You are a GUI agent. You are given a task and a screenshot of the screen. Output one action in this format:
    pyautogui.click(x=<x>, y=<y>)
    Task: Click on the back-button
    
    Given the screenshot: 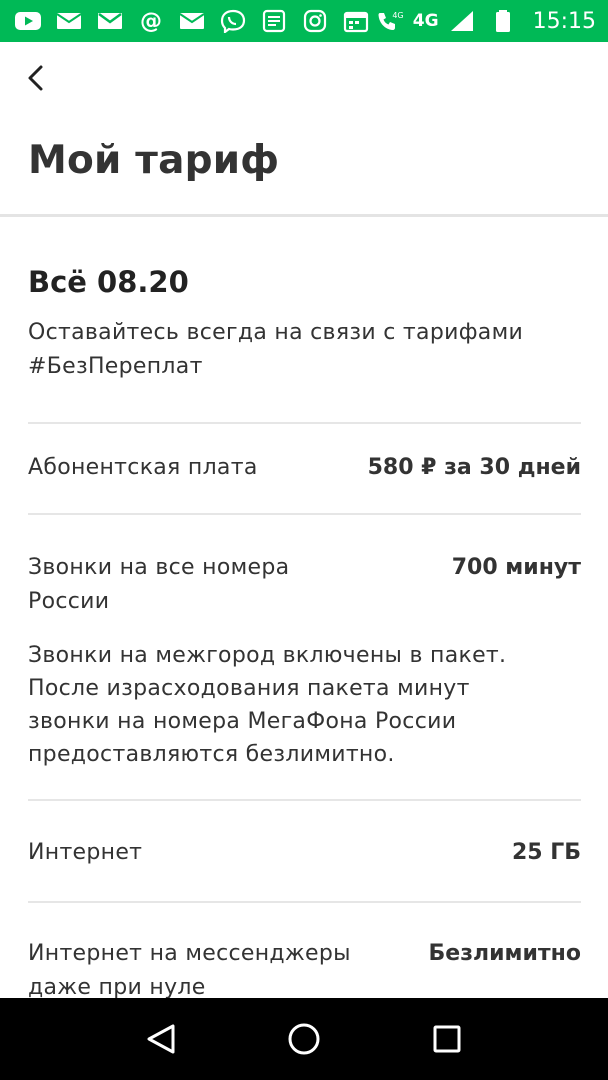 What is the action you would take?
    pyautogui.click(x=36, y=78)
    